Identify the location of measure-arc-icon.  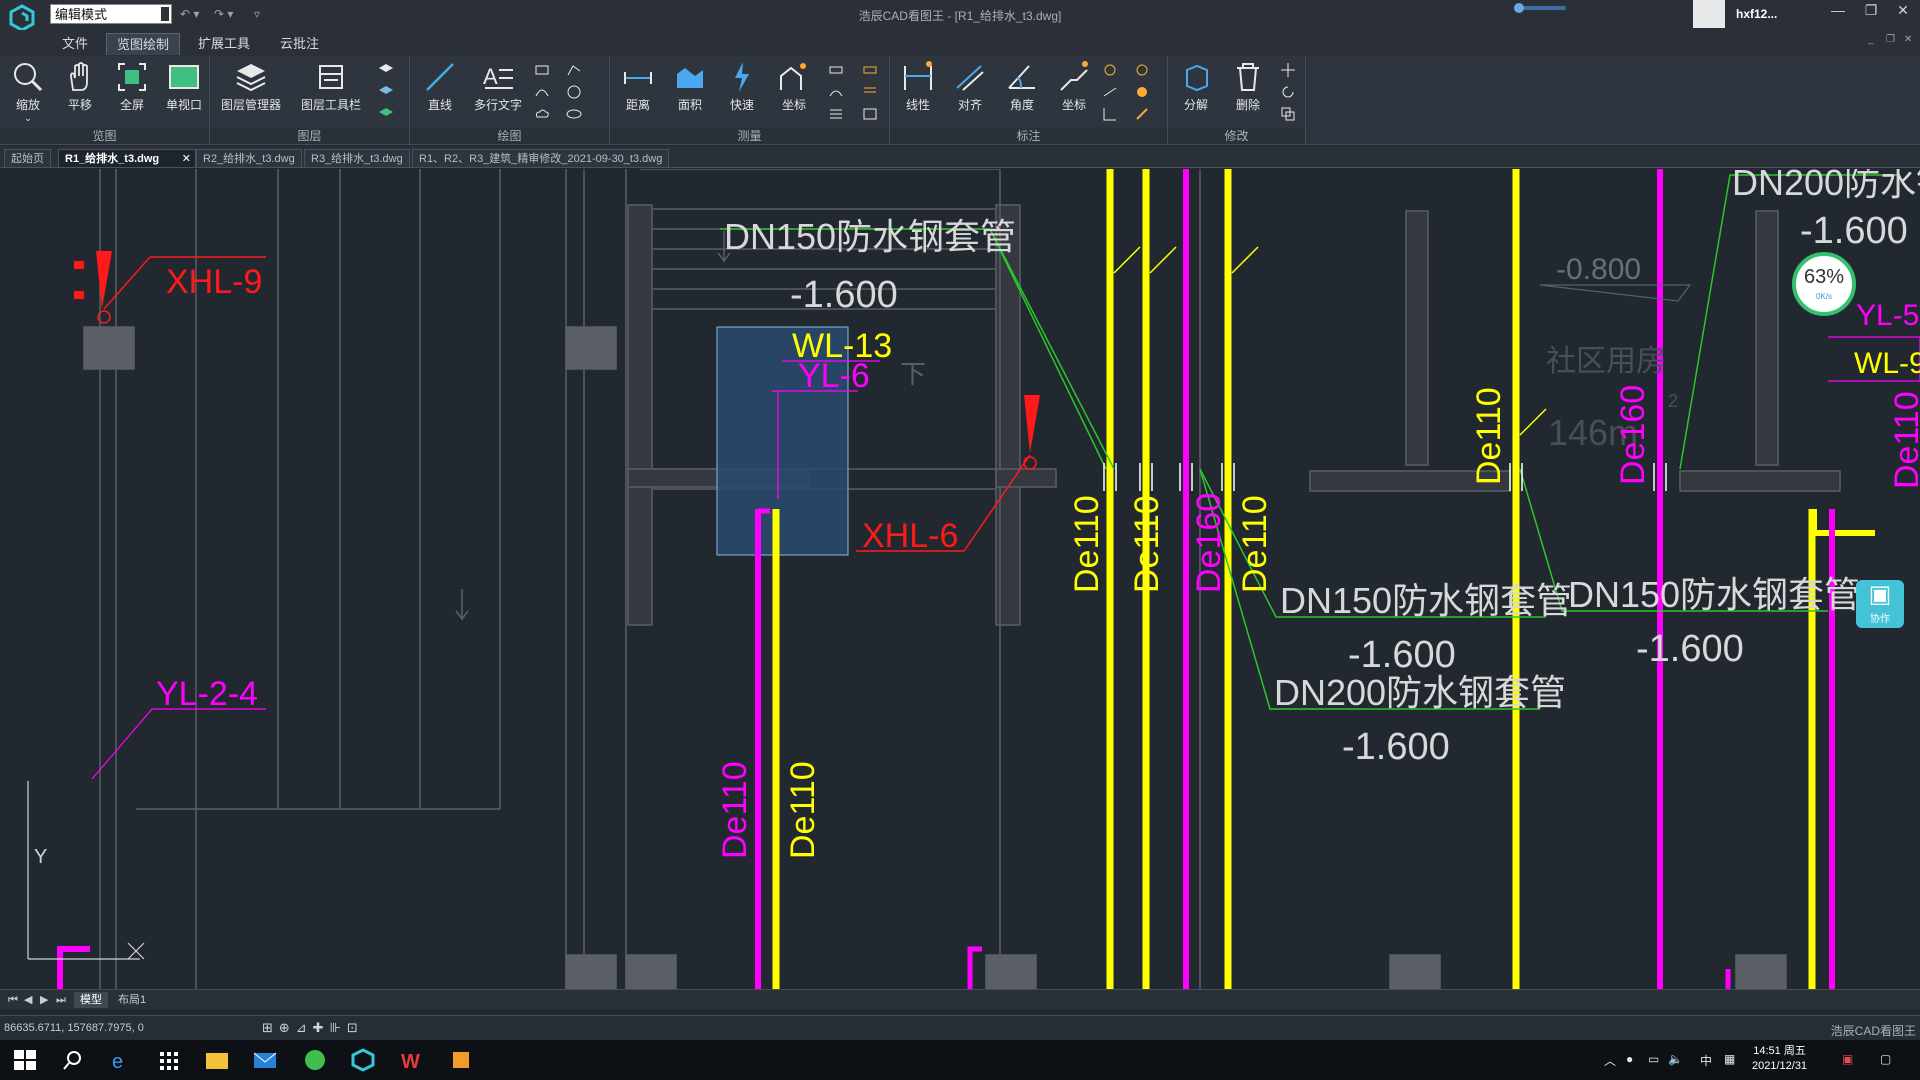
(836, 92).